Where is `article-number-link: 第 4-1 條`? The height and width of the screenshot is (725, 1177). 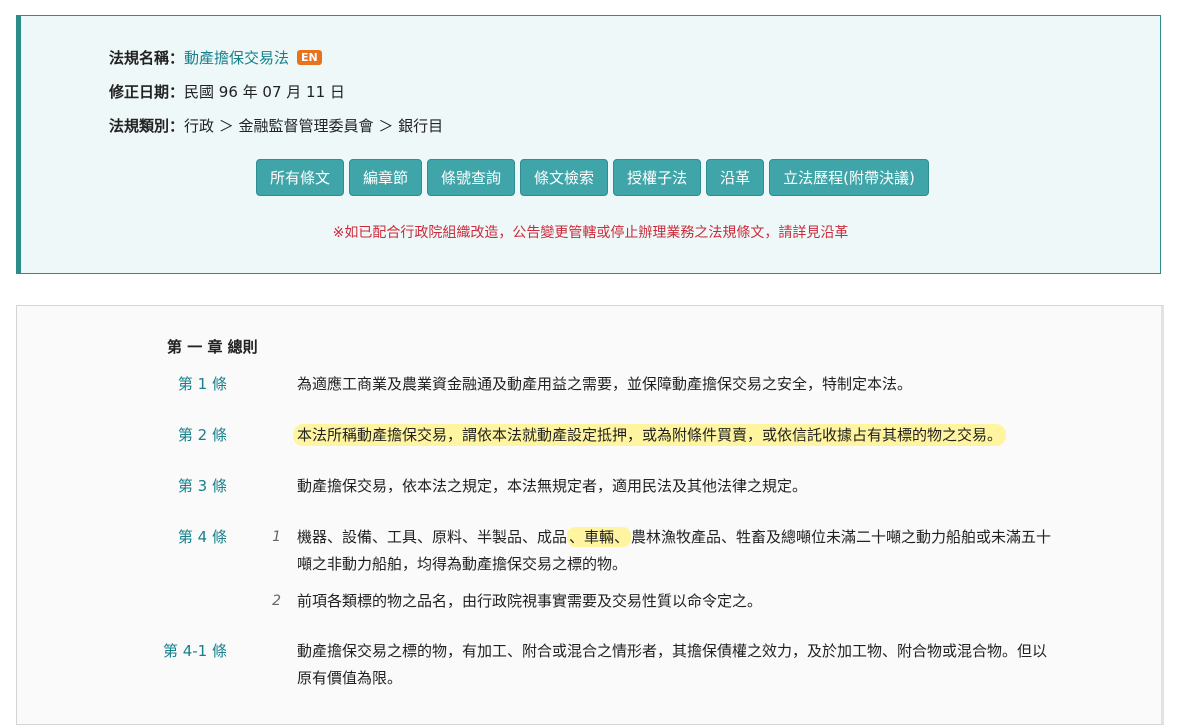 article-number-link: 第 4-1 條 is located at coordinates (122, 651).